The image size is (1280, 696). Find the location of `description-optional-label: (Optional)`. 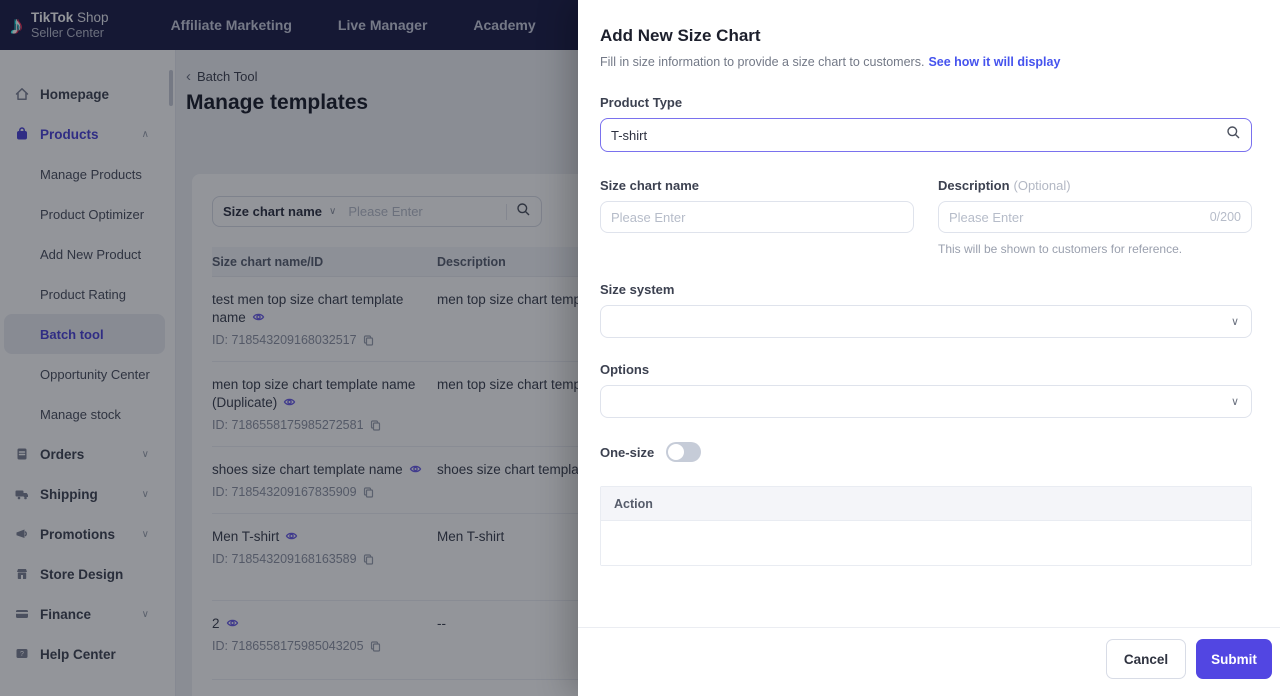

description-optional-label: (Optional) is located at coordinates (1042, 185).